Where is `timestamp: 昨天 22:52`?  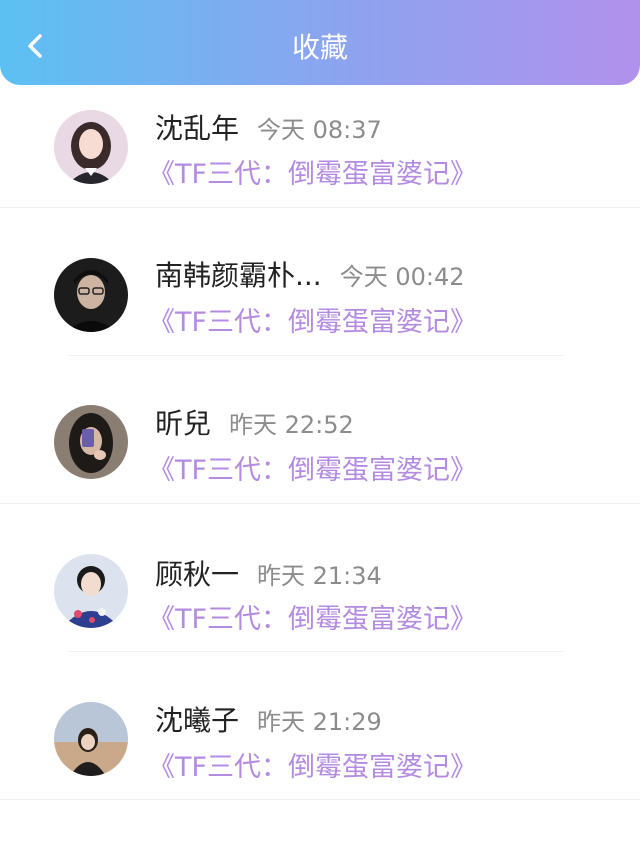 timestamp: 昨天 22:52 is located at coordinates (291, 425).